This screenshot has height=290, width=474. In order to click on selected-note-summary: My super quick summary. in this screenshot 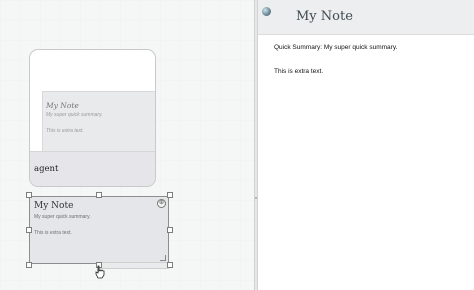, I will do `click(62, 217)`.